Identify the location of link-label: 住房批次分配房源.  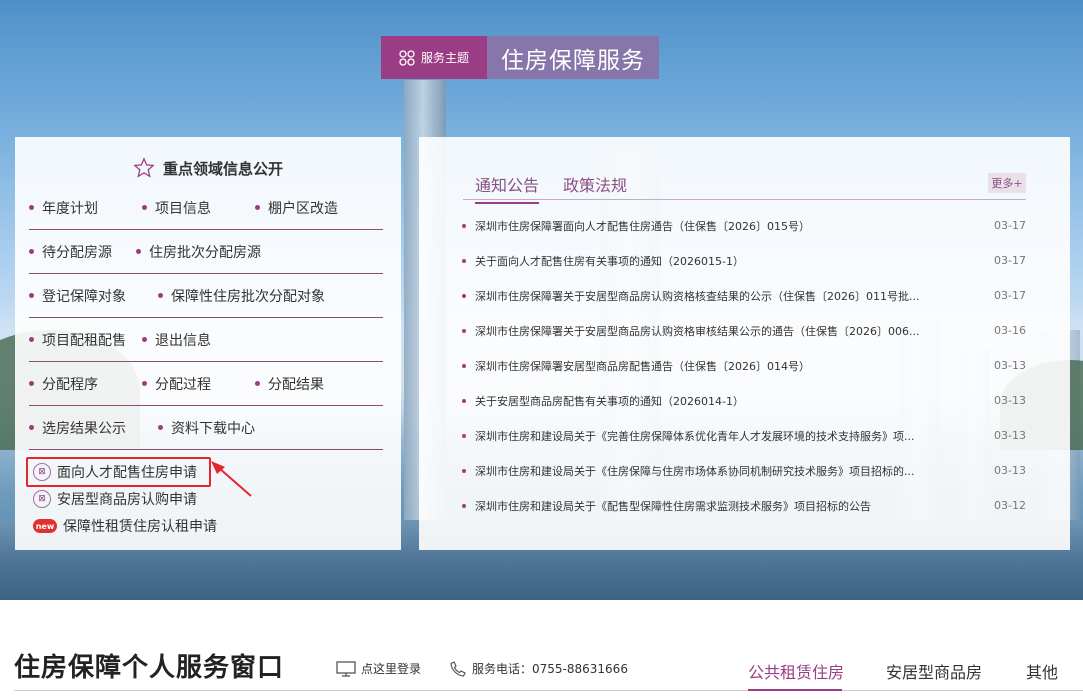
(205, 252).